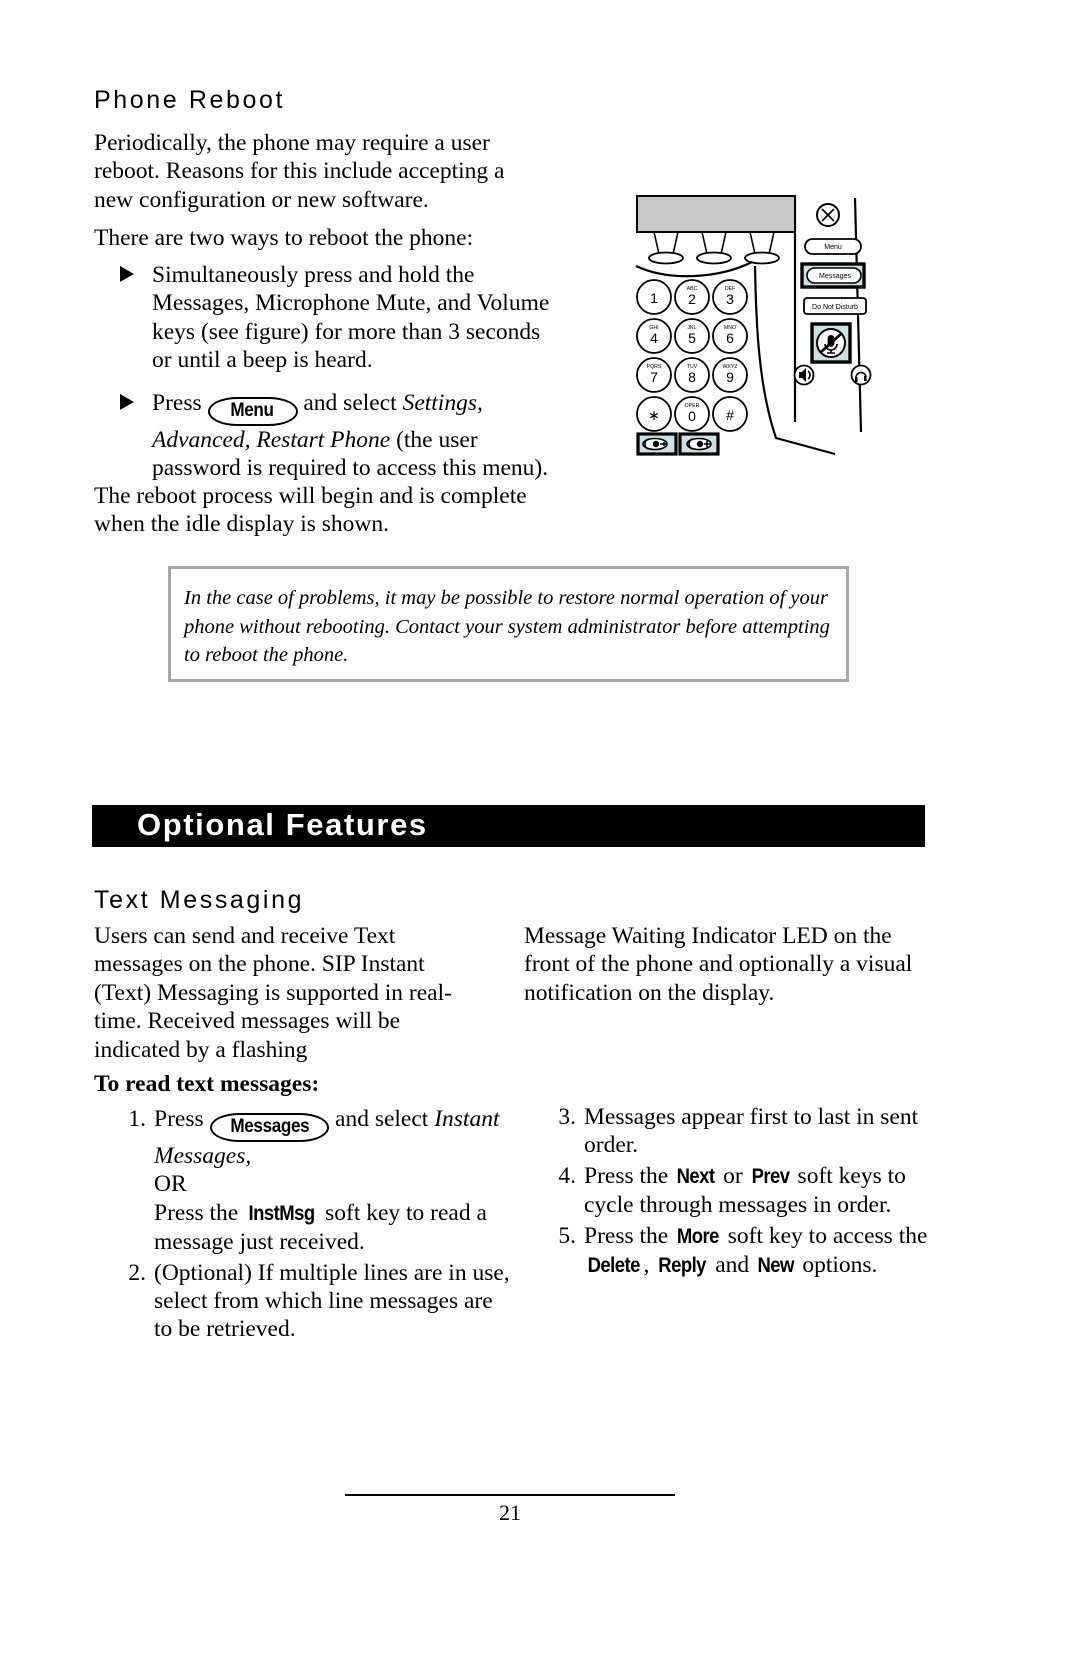 This screenshot has height=1669, width=1080. What do you see at coordinates (654, 298) in the screenshot?
I see `svg-text: 1` at bounding box center [654, 298].